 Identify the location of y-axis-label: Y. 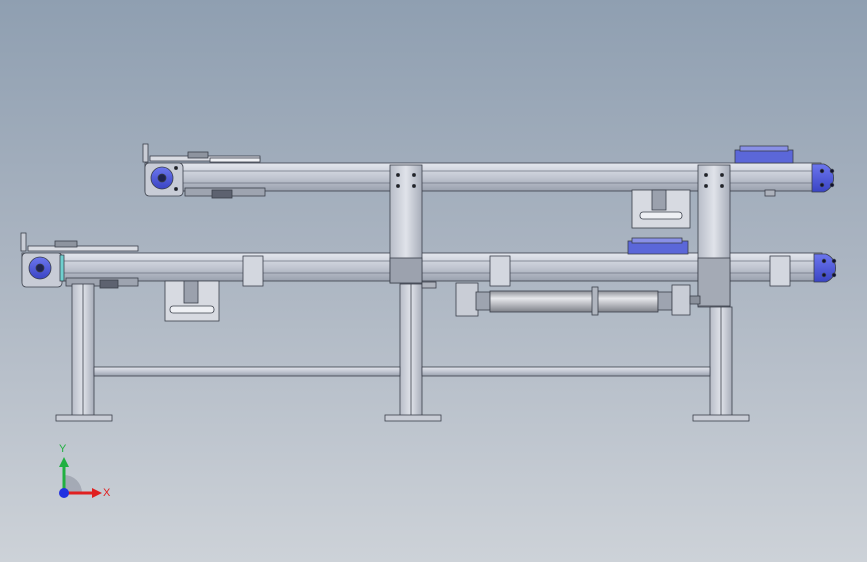
(63, 449).